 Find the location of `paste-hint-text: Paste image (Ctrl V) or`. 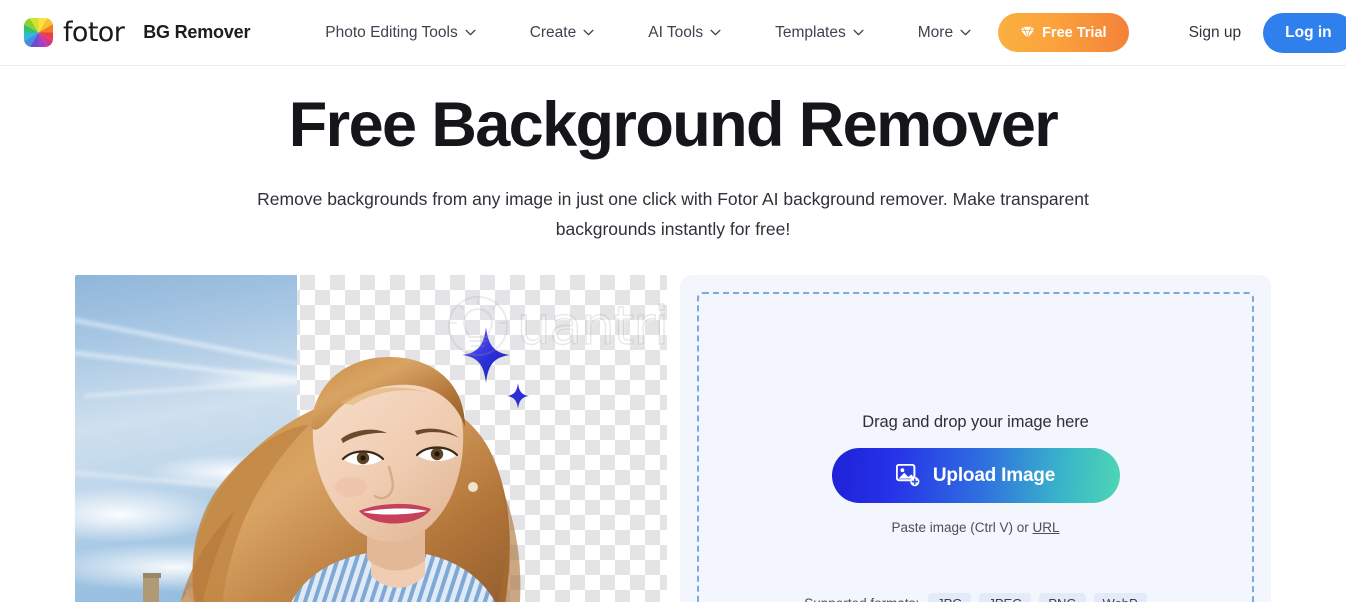

paste-hint-text: Paste image (Ctrl V) or is located at coordinates (962, 528).